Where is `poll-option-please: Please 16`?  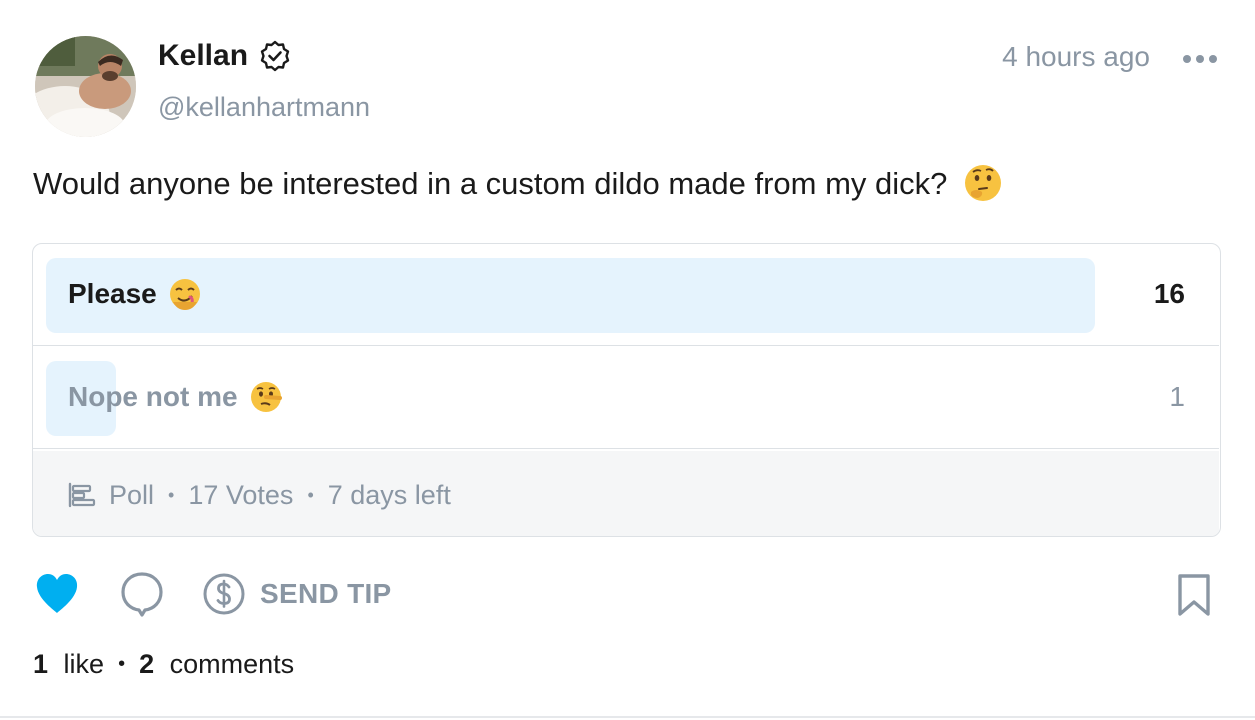 poll-option-please: Please 16 is located at coordinates (626, 295).